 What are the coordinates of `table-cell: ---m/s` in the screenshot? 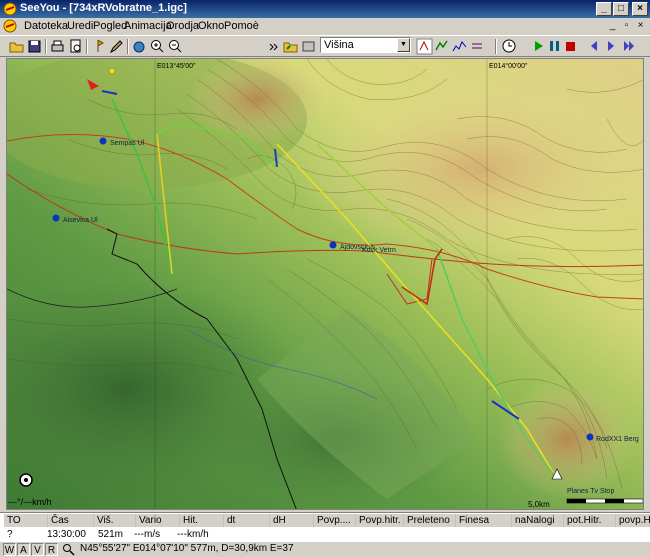 It's located at (147, 534).